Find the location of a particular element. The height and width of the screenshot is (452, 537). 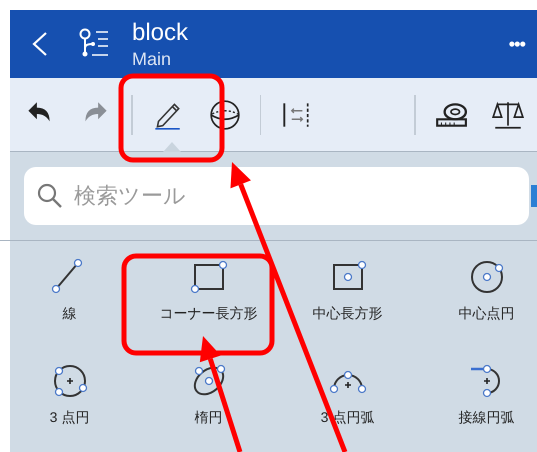

more-button: ••• is located at coordinates (522, 44).